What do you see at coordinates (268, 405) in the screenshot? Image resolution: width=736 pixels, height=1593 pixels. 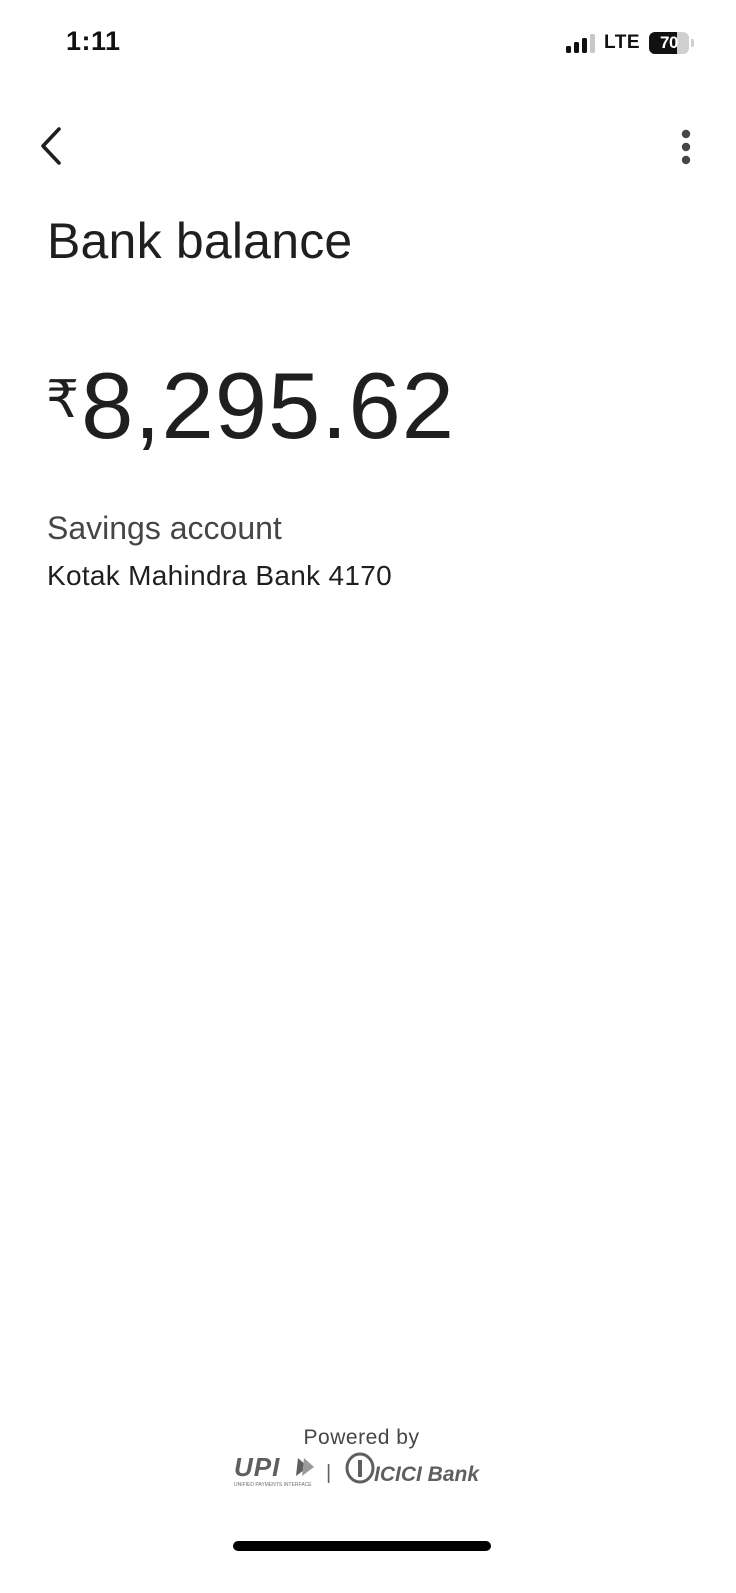 I see `balance-amount: 8,295.62` at bounding box center [268, 405].